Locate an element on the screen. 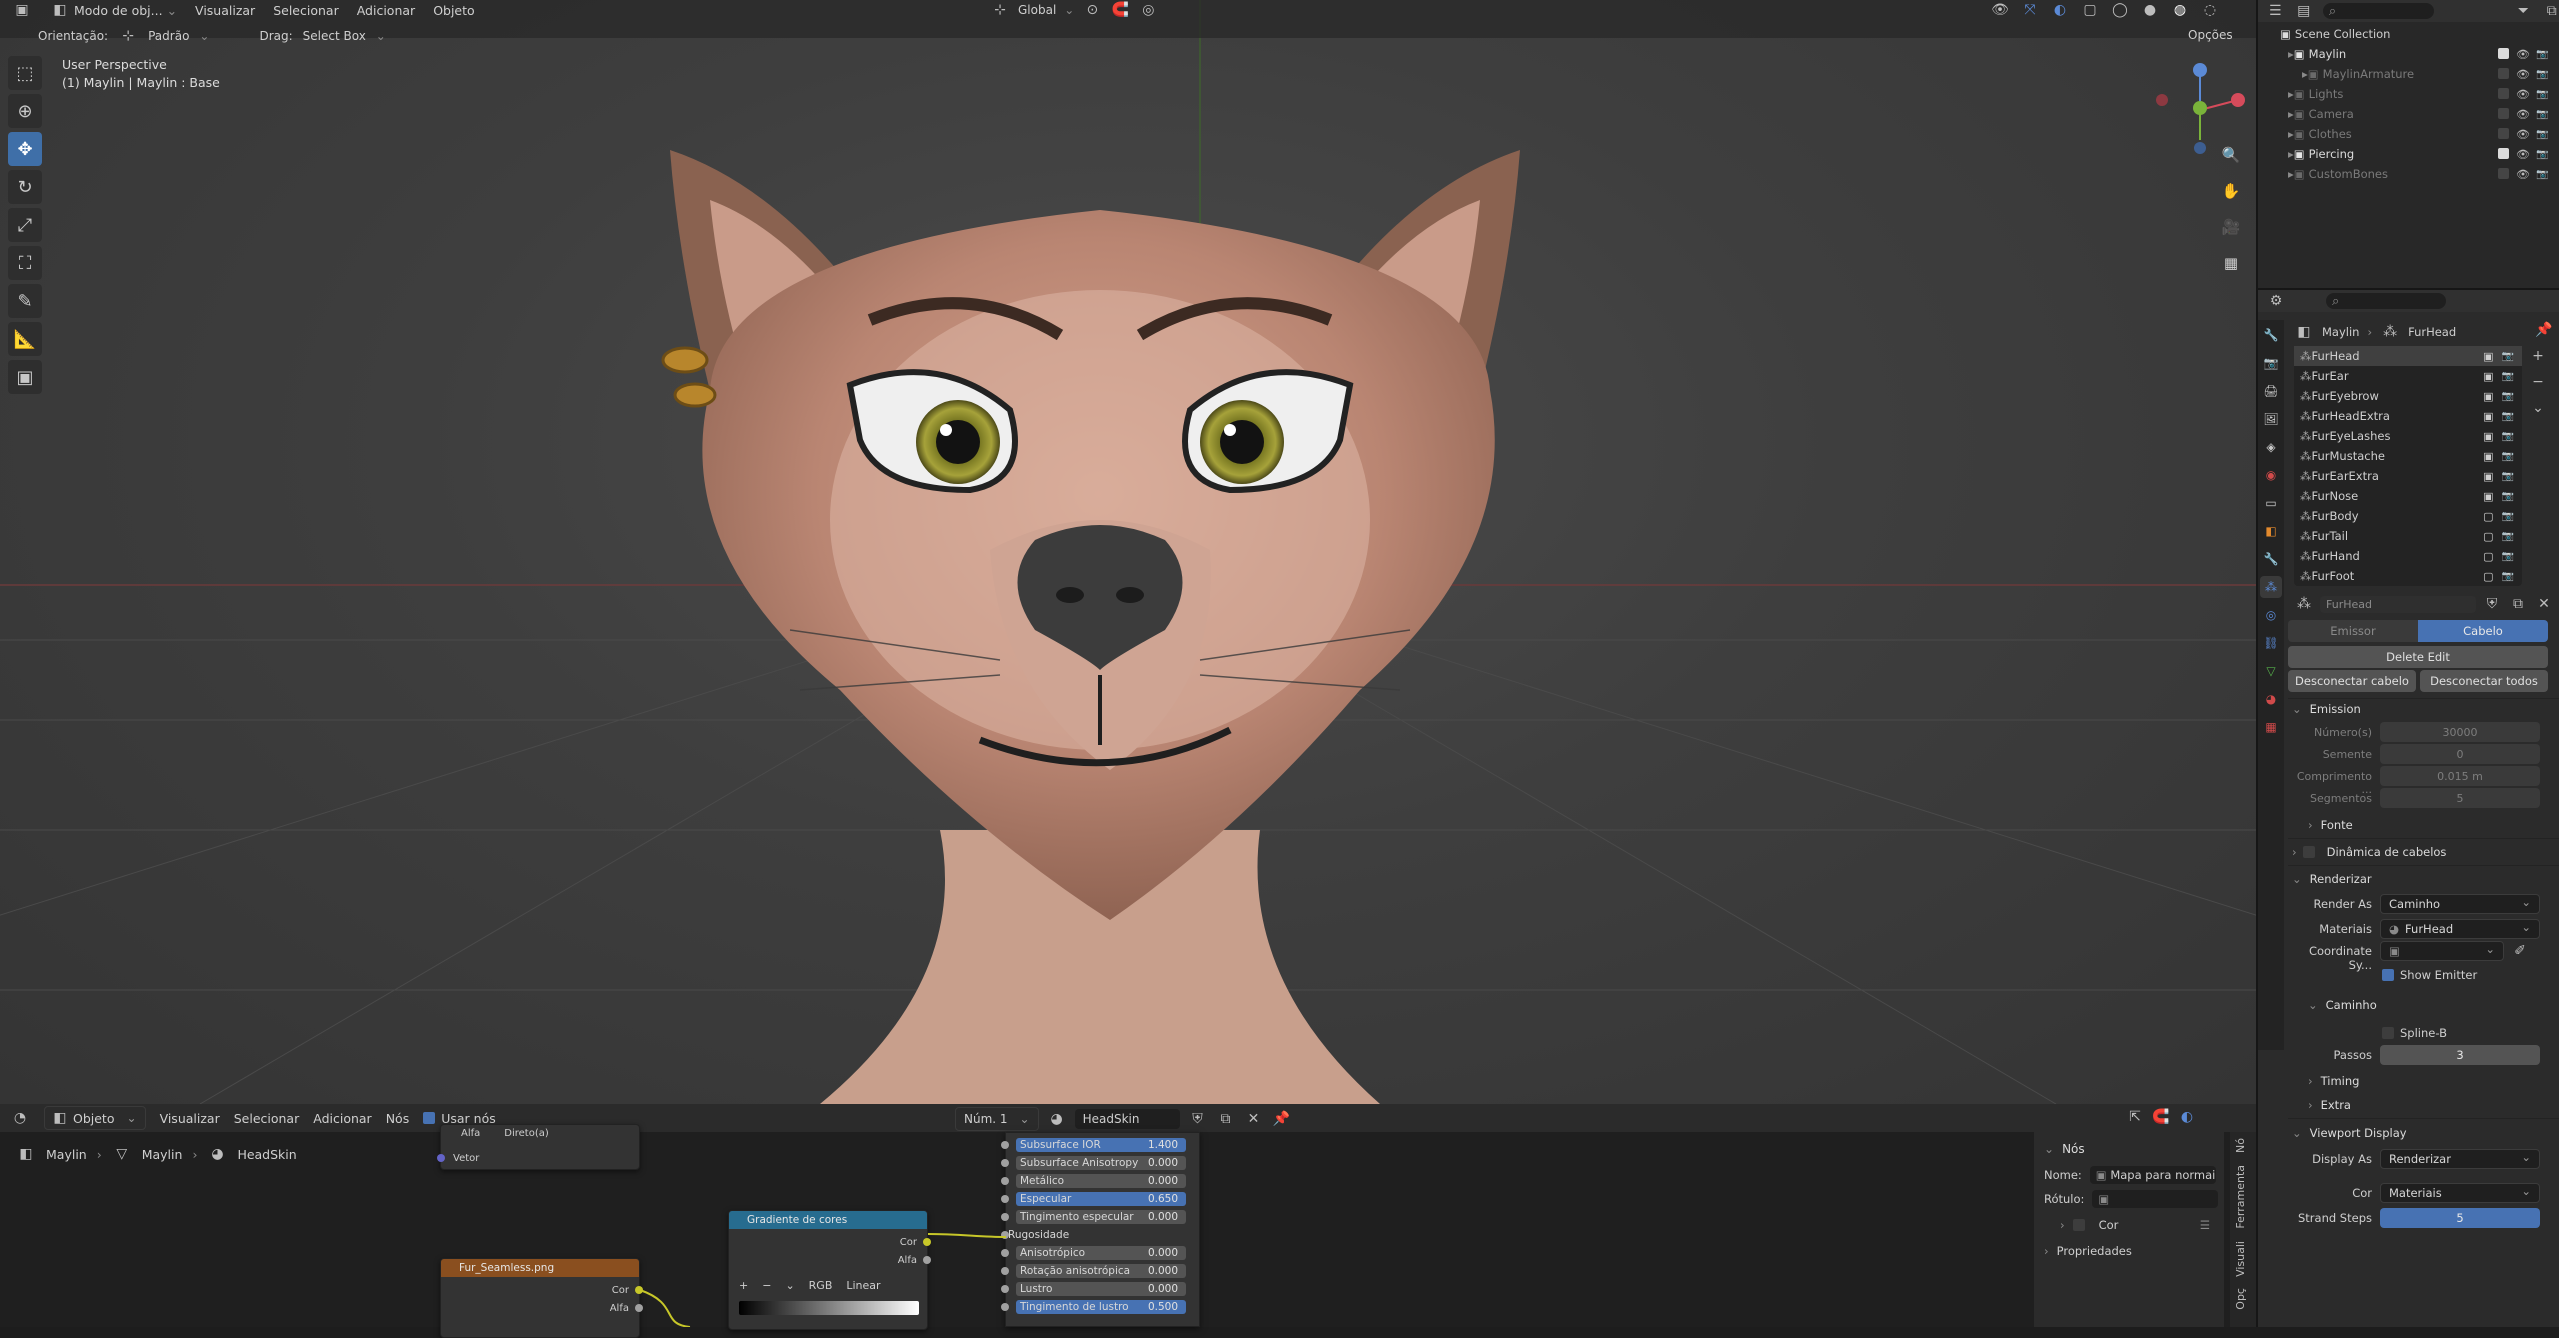 Image resolution: width=2559 pixels, height=1338 pixels. drag-dropdown: Select Box is located at coordinates (334, 36).